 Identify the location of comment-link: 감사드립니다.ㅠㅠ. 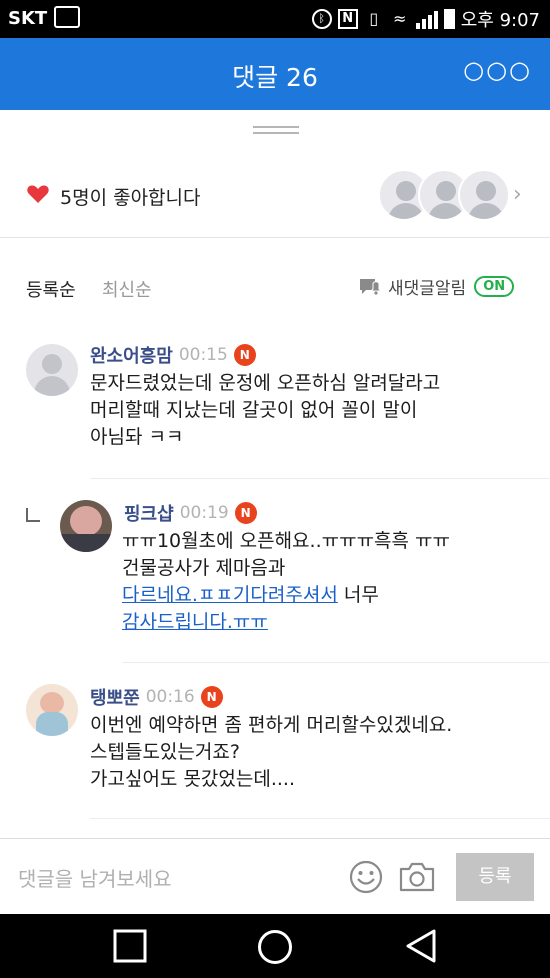
(195, 622).